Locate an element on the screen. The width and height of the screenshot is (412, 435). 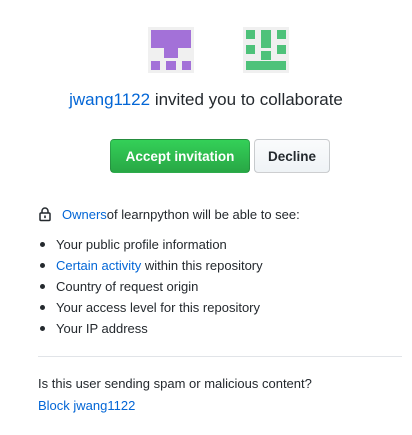
list-item: Country of request origin is located at coordinates (218, 286).